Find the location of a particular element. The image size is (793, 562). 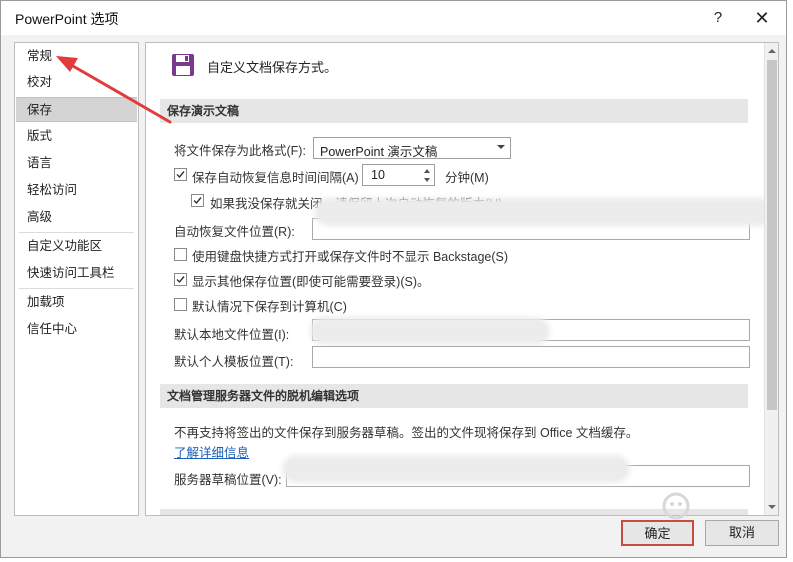

sidebar-item-trust-center: 信任中心 is located at coordinates (76, 329).